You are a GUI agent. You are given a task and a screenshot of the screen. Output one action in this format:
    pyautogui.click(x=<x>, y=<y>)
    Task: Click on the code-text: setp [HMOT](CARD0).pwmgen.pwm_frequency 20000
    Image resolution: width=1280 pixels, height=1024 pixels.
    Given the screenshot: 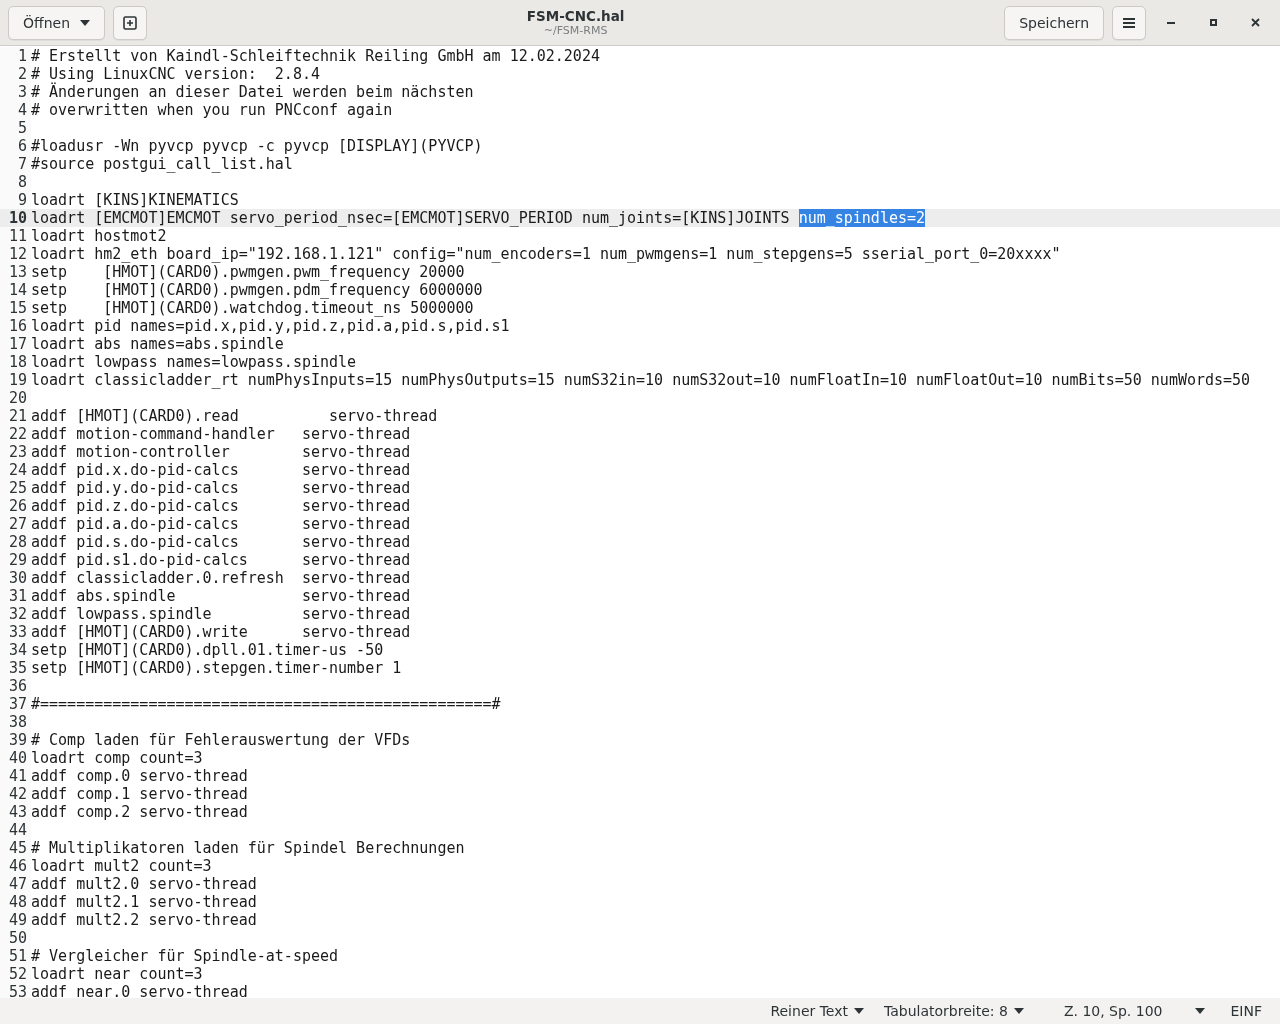 What is the action you would take?
    pyautogui.click(x=248, y=272)
    